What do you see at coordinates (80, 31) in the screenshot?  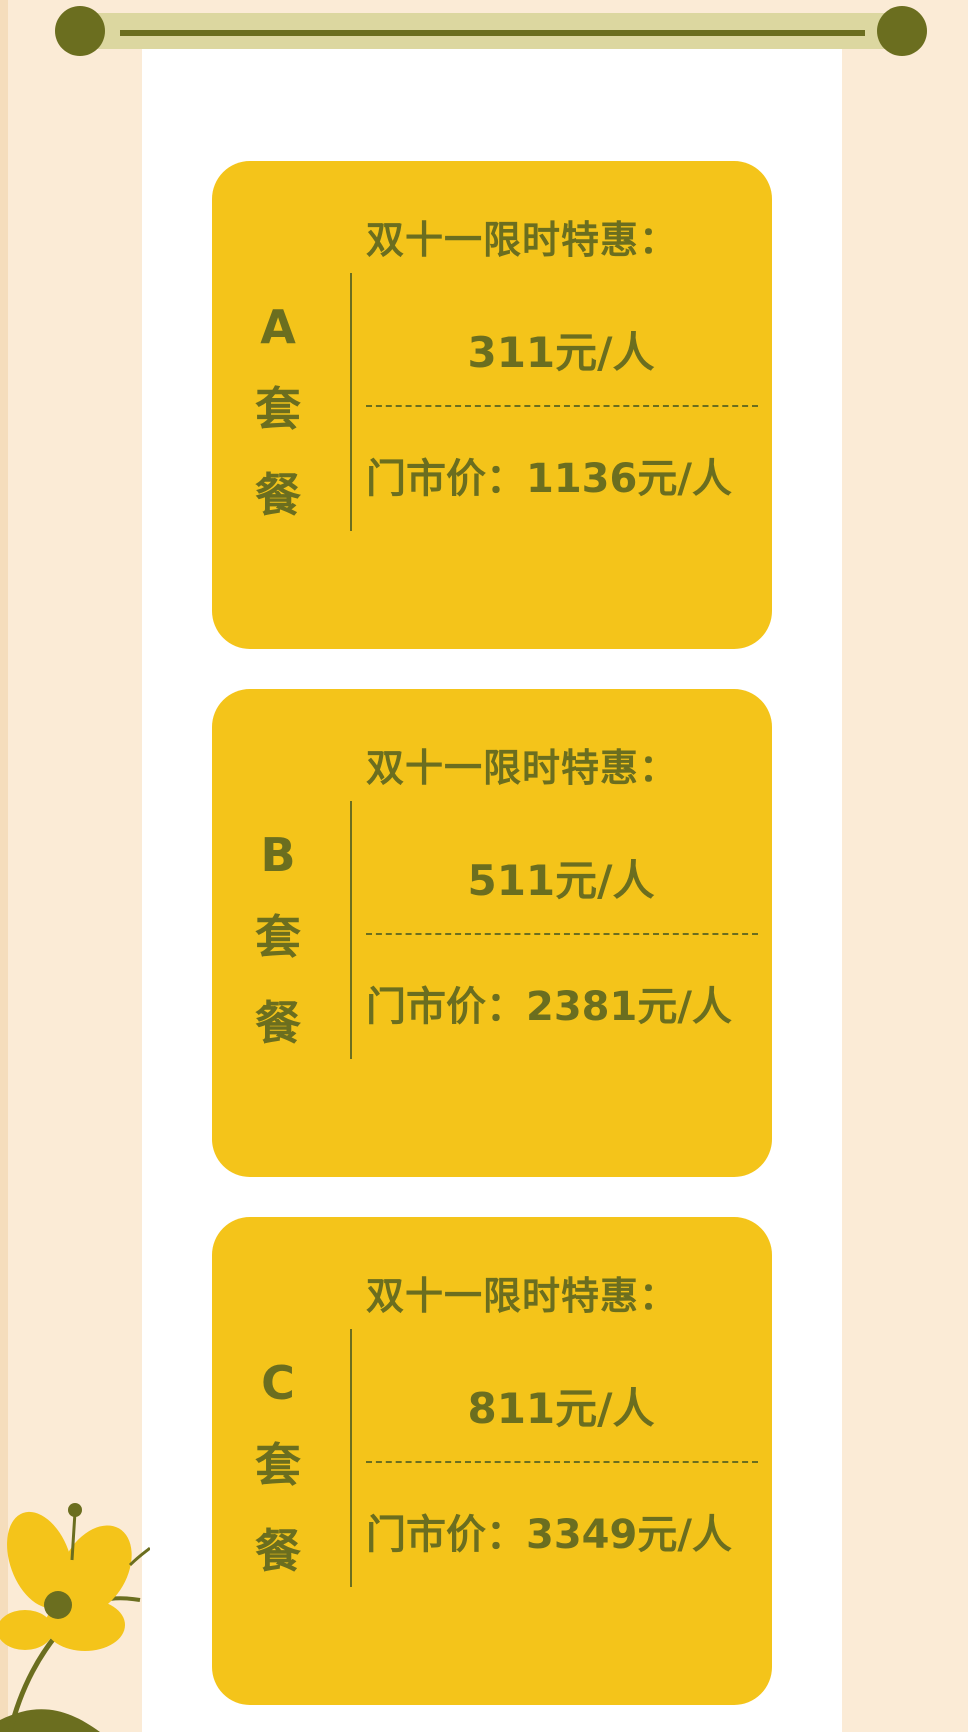 I see `scroll-knob-left` at bounding box center [80, 31].